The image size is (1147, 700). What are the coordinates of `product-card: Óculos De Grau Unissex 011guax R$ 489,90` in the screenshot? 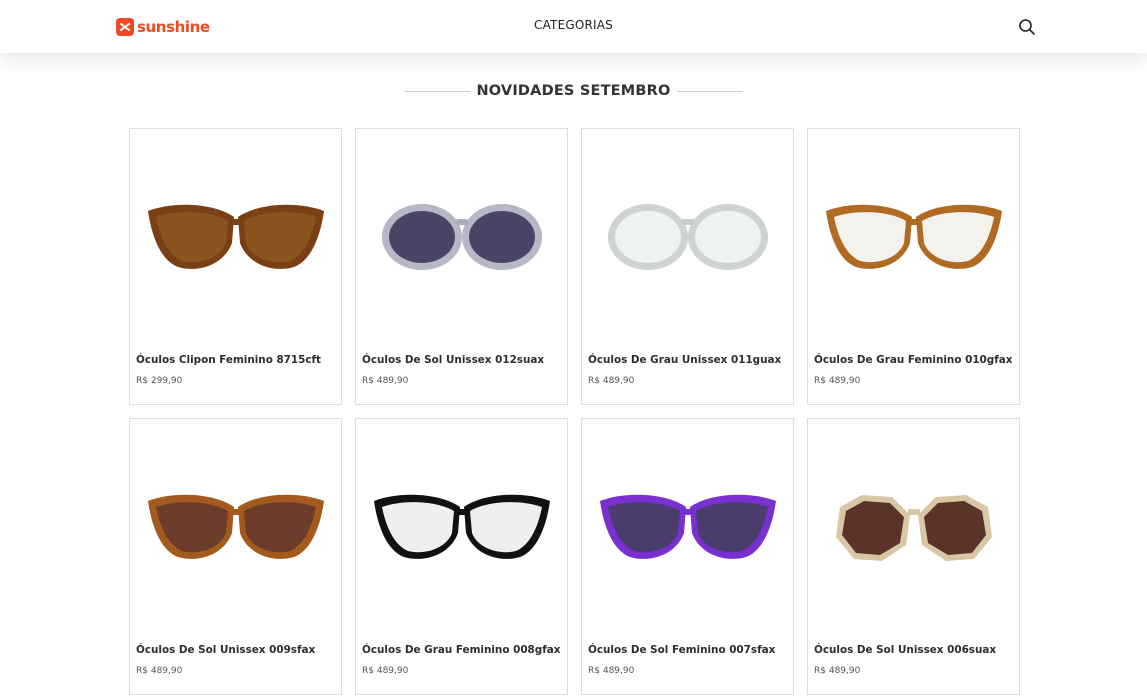 It's located at (687, 266).